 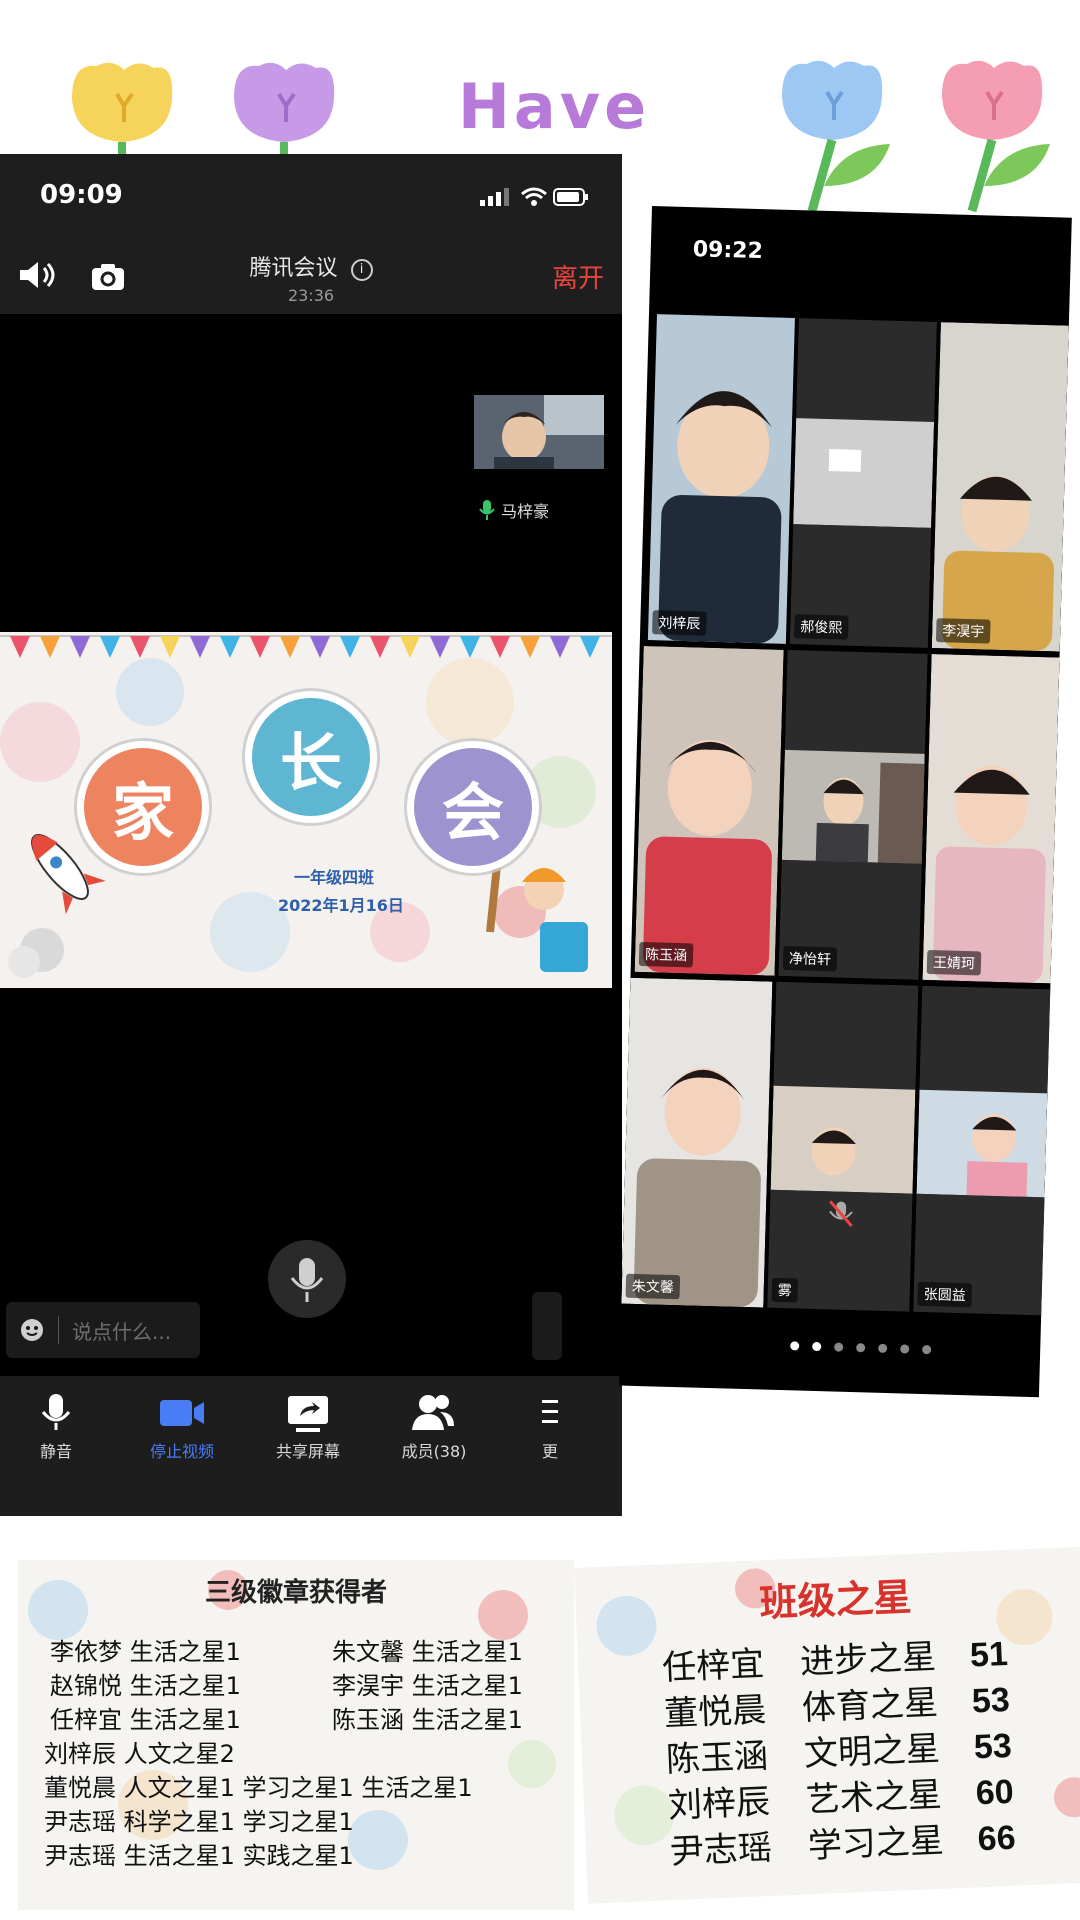 I want to click on participant-tile: 雾, so click(x=843, y=1146).